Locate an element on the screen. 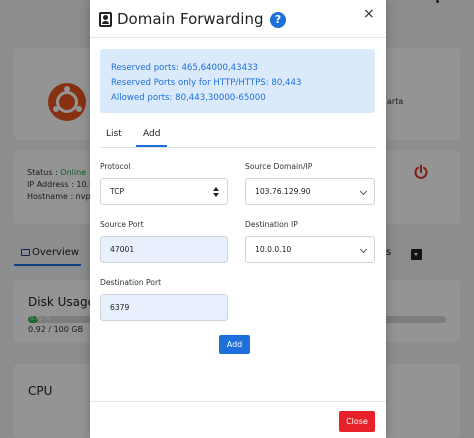  destination-ip-label: Destination IP is located at coordinates (271, 224).